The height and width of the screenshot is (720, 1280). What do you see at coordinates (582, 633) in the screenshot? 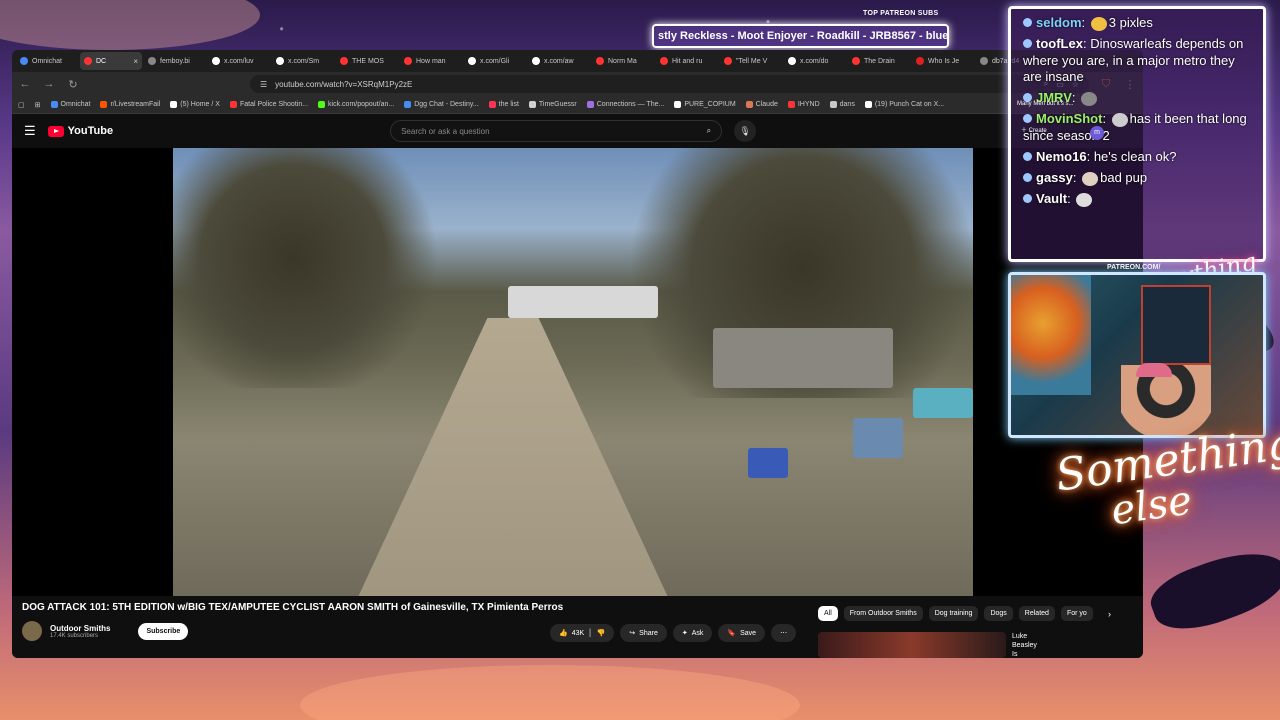
I see `like-button: 👍 43K │ 👎` at bounding box center [582, 633].